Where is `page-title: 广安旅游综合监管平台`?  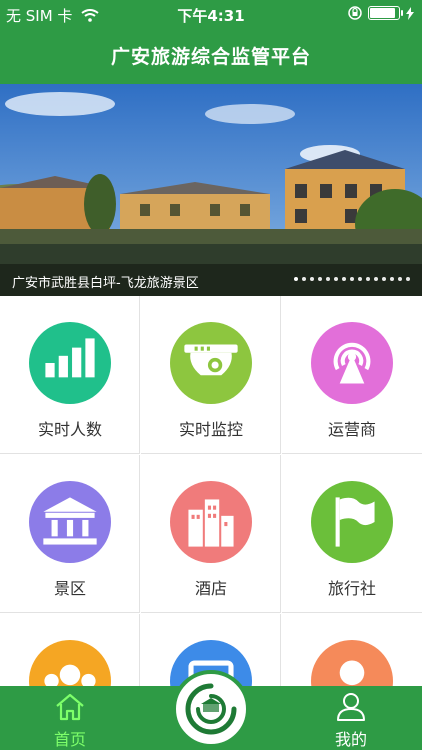 page-title: 广安旅游综合监管平台 is located at coordinates (210, 57).